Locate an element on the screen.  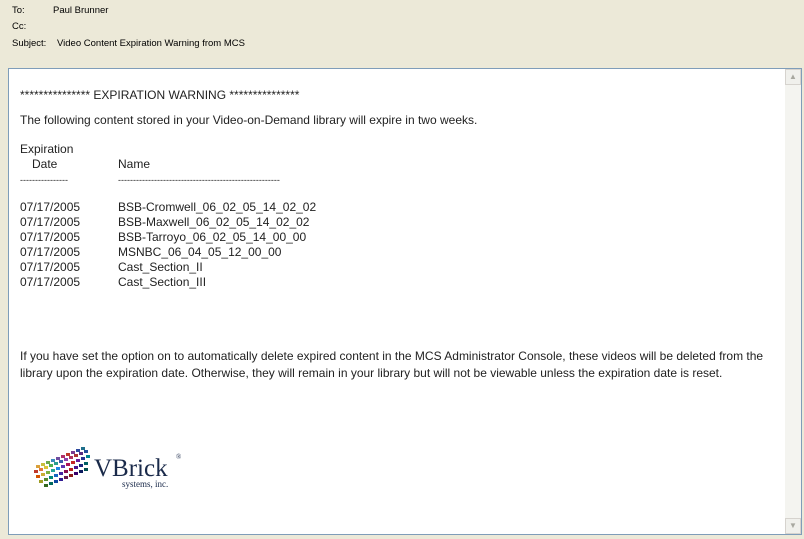
cc-label: Cc: is located at coordinates (19, 26).